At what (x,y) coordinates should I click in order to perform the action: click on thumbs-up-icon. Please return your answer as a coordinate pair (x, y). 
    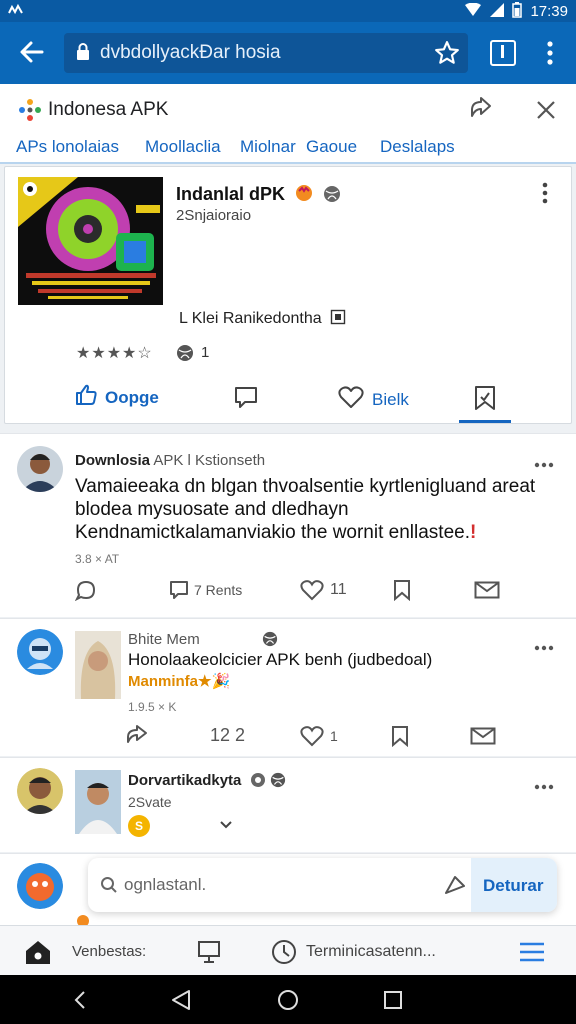
    Looking at the image, I should click on (87, 397).